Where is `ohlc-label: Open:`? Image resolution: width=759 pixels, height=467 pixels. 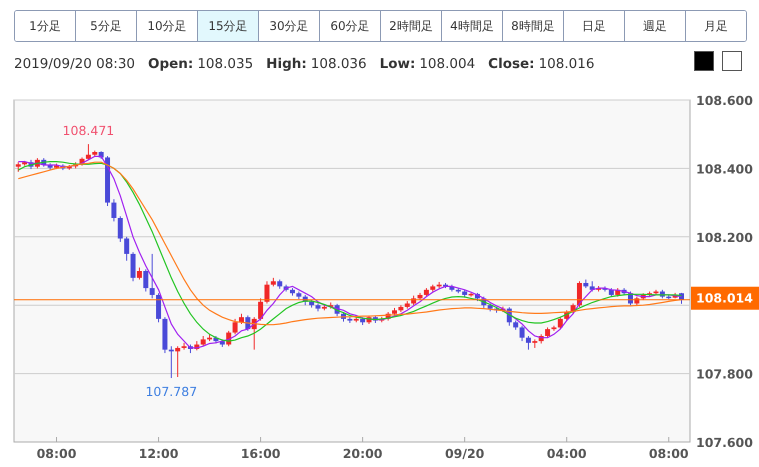 ohlc-label: Open: is located at coordinates (171, 64).